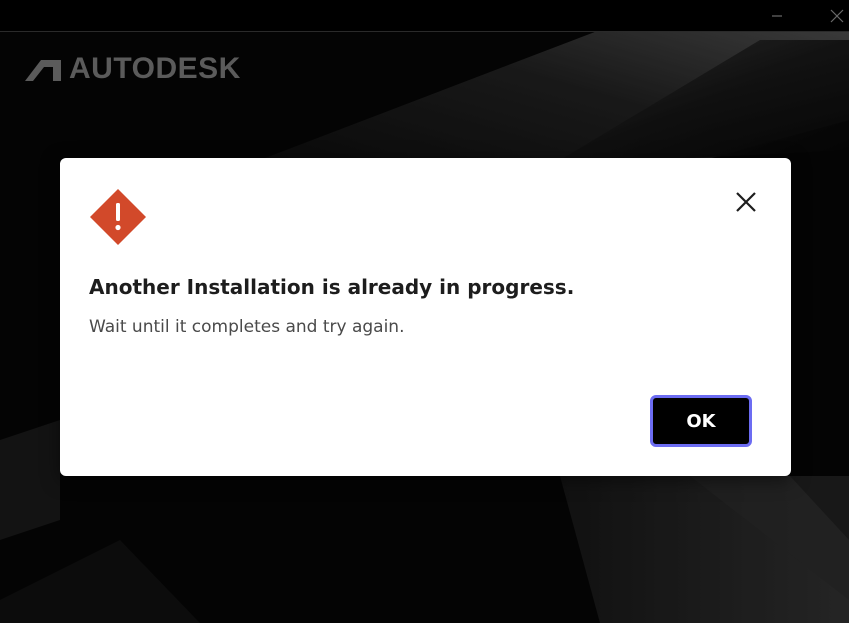 This screenshot has width=849, height=623. Describe the element at coordinates (701, 421) in the screenshot. I see `ok-button: OK` at that location.